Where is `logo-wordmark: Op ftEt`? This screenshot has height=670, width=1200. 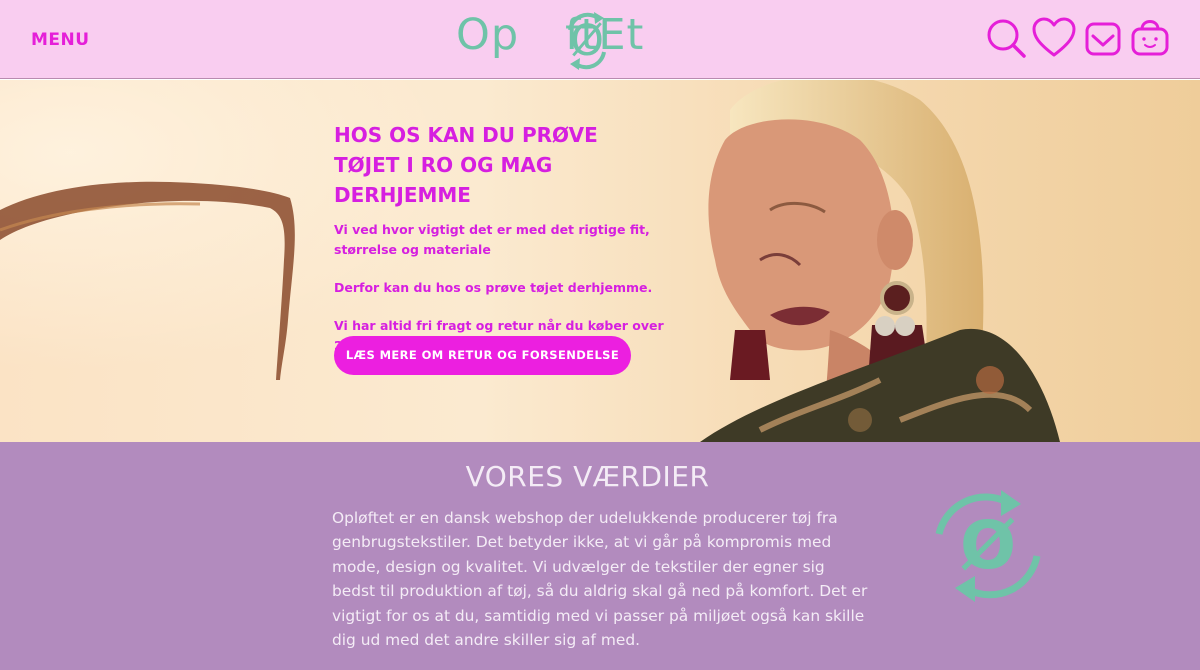
logo-wordmark: Op ftEt is located at coordinates (550, 35).